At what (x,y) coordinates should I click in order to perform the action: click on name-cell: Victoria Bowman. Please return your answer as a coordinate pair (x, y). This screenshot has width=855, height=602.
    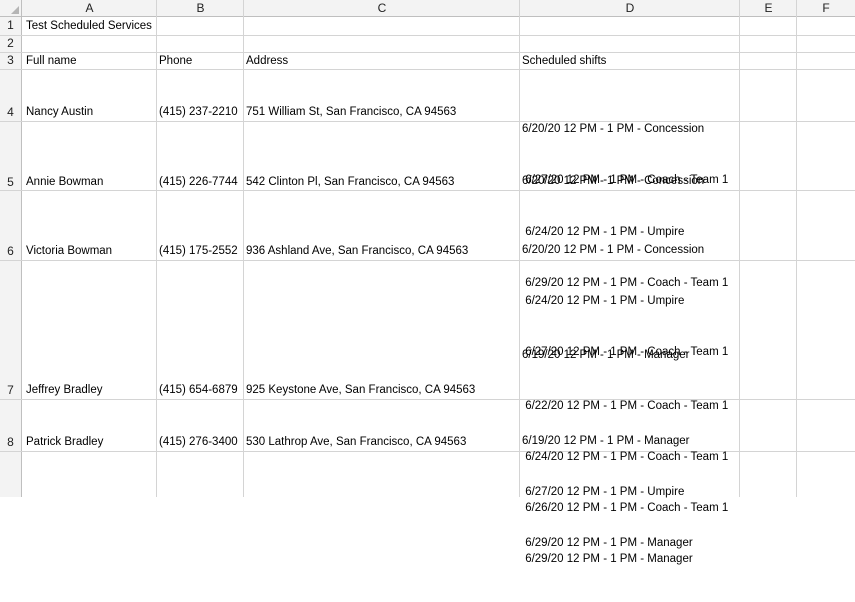
    Looking at the image, I should click on (69, 251).